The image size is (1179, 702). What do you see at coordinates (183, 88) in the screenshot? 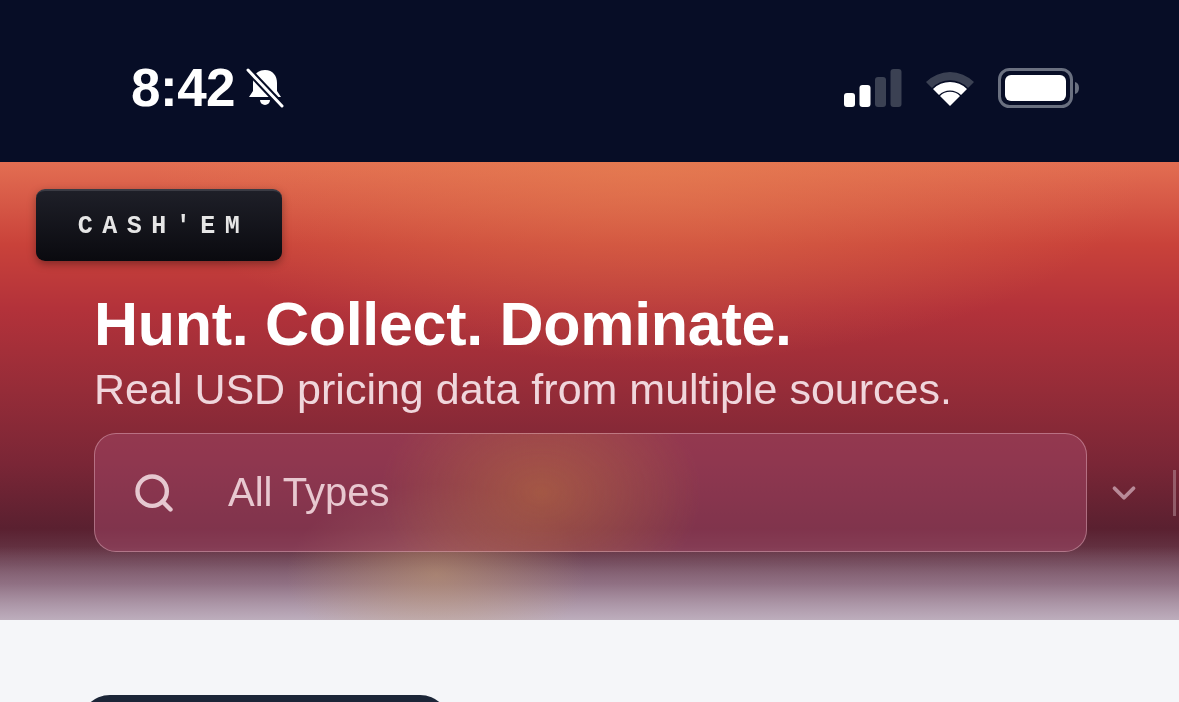
I see `status-time: 8:42` at bounding box center [183, 88].